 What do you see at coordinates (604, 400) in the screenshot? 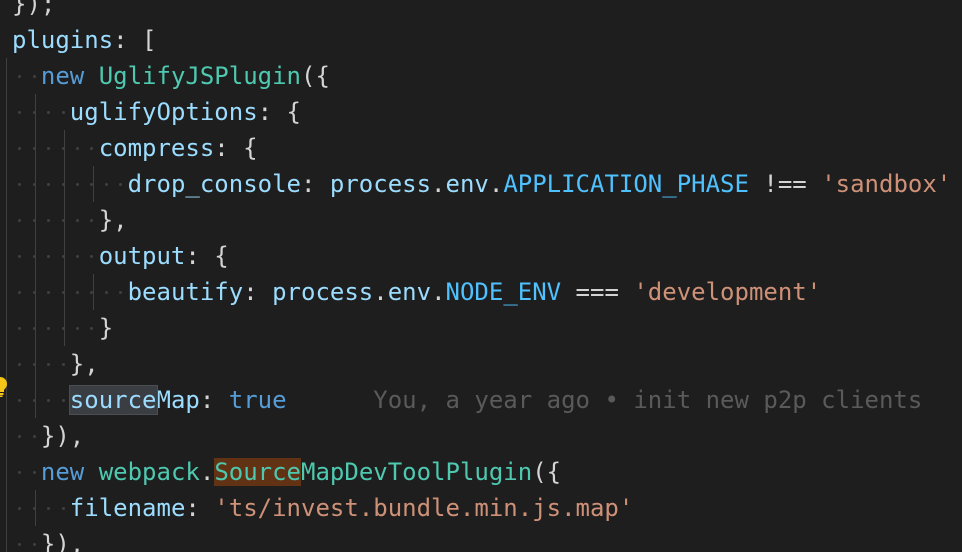
I see `git-blame-annotation: You, a year ago • init new p2p clients` at bounding box center [604, 400].